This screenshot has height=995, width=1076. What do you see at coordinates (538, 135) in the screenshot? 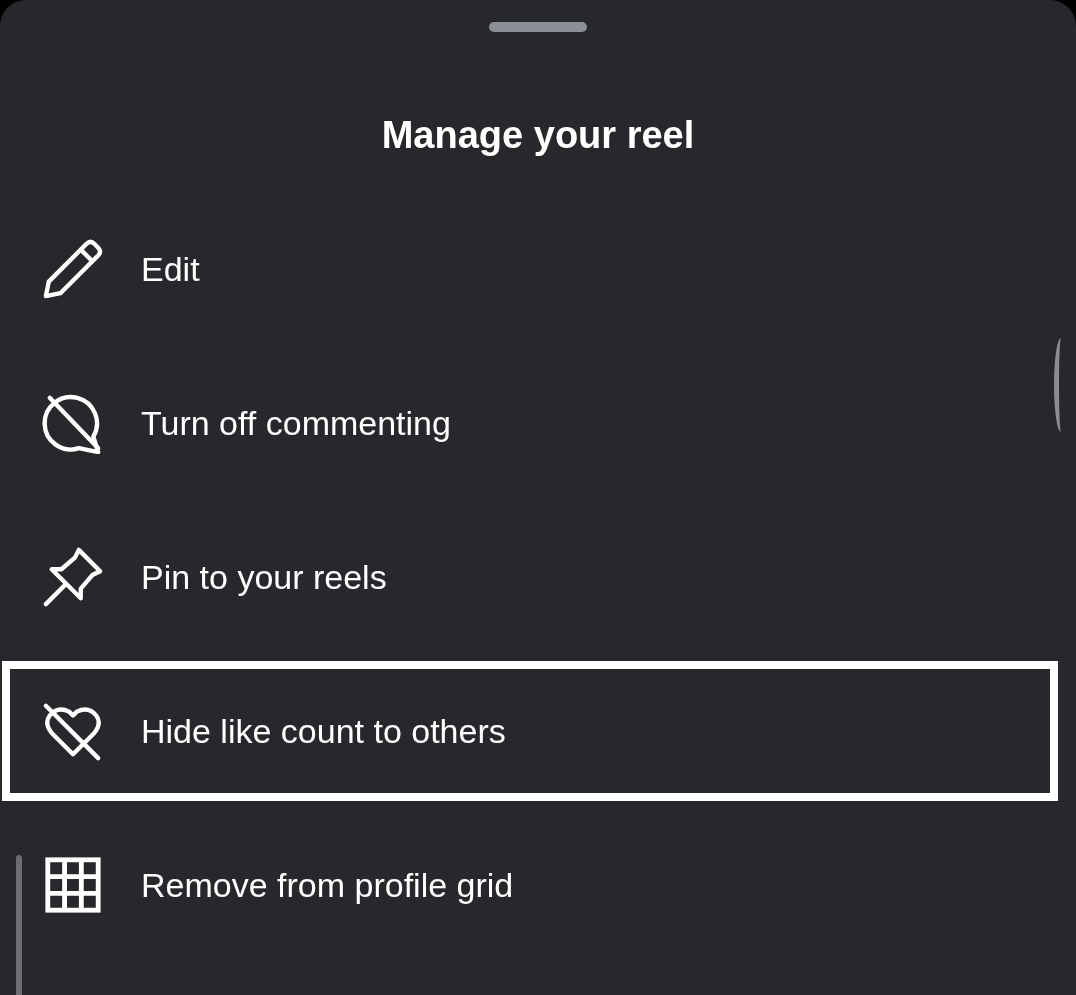
I see `sheet-title: Manage your reel` at bounding box center [538, 135].